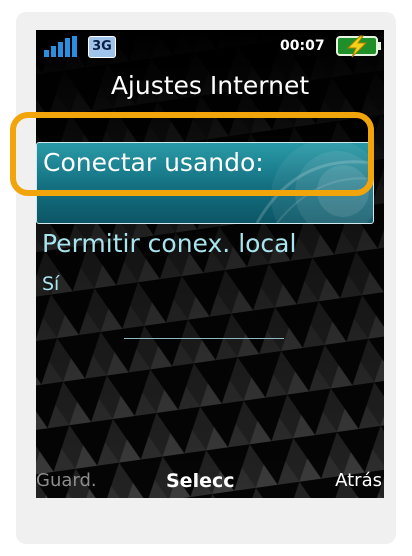 The width and height of the screenshot is (412, 556). I want to click on option-value: Sí, so click(51, 284).